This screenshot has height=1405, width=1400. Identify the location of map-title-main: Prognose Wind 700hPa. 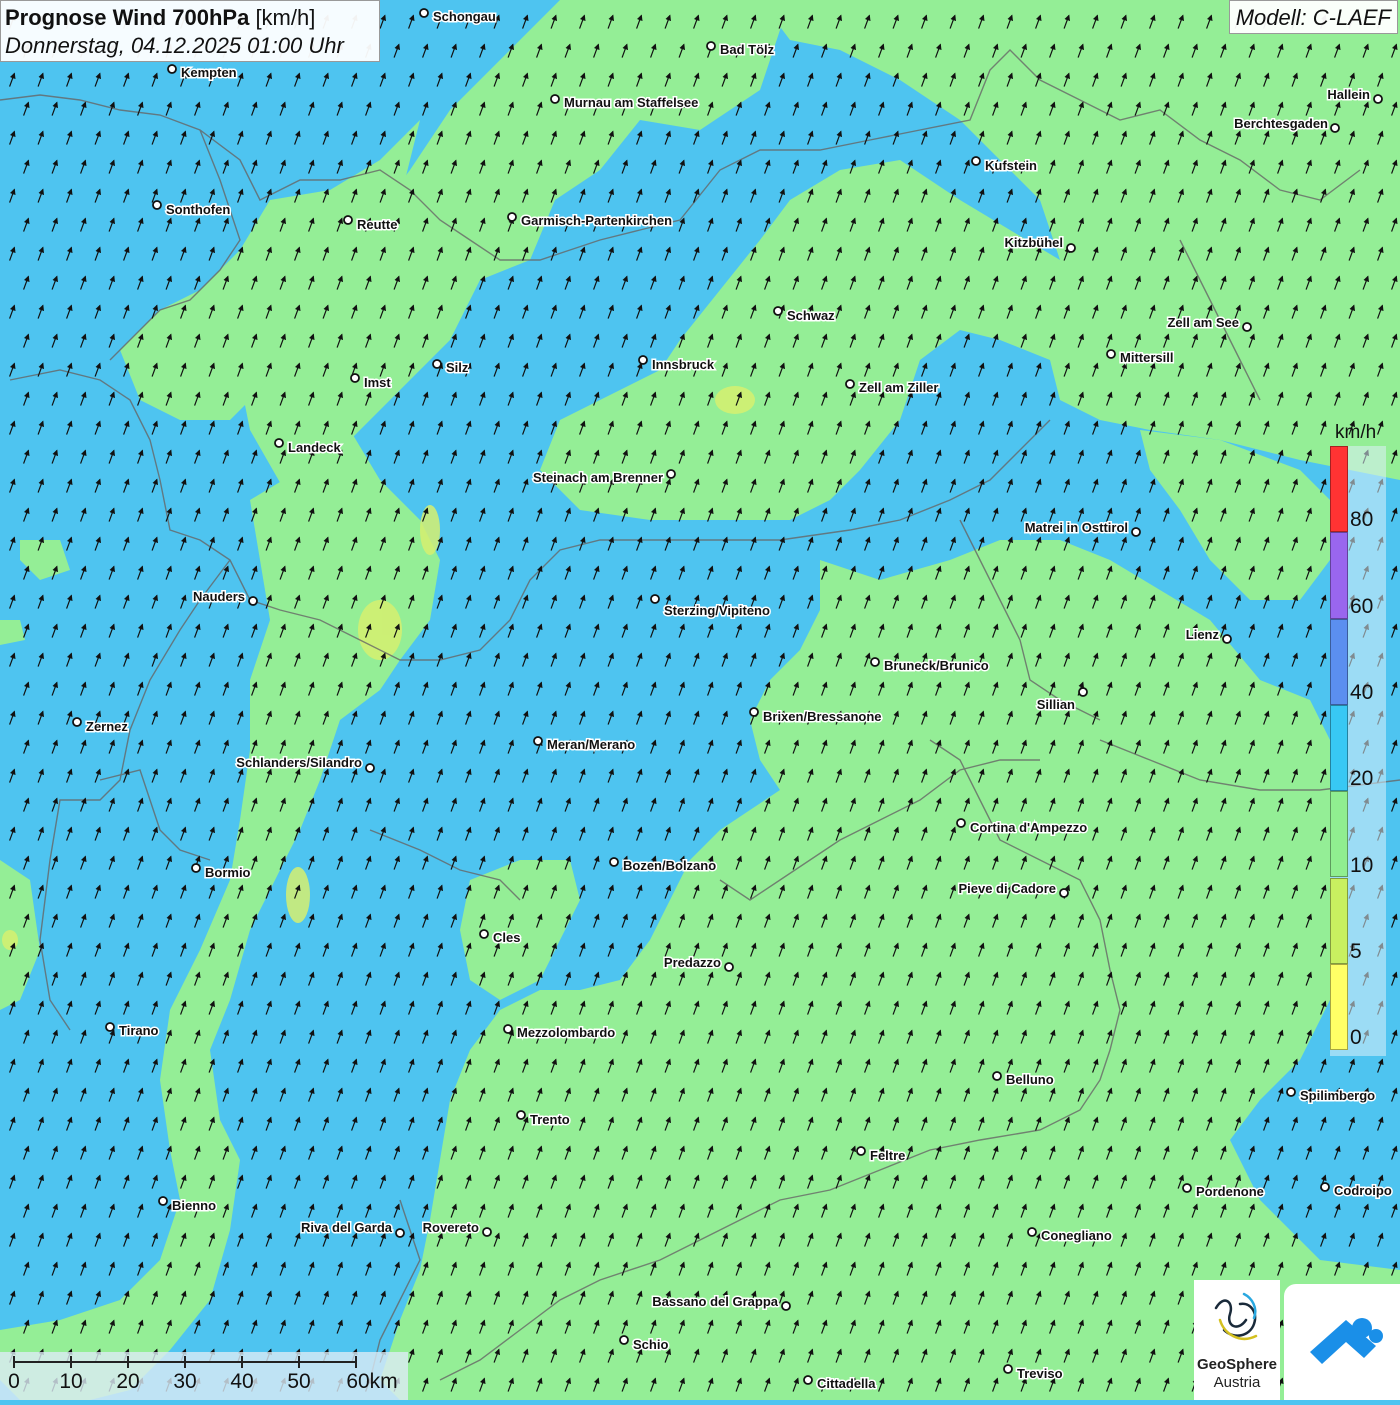
(127, 17).